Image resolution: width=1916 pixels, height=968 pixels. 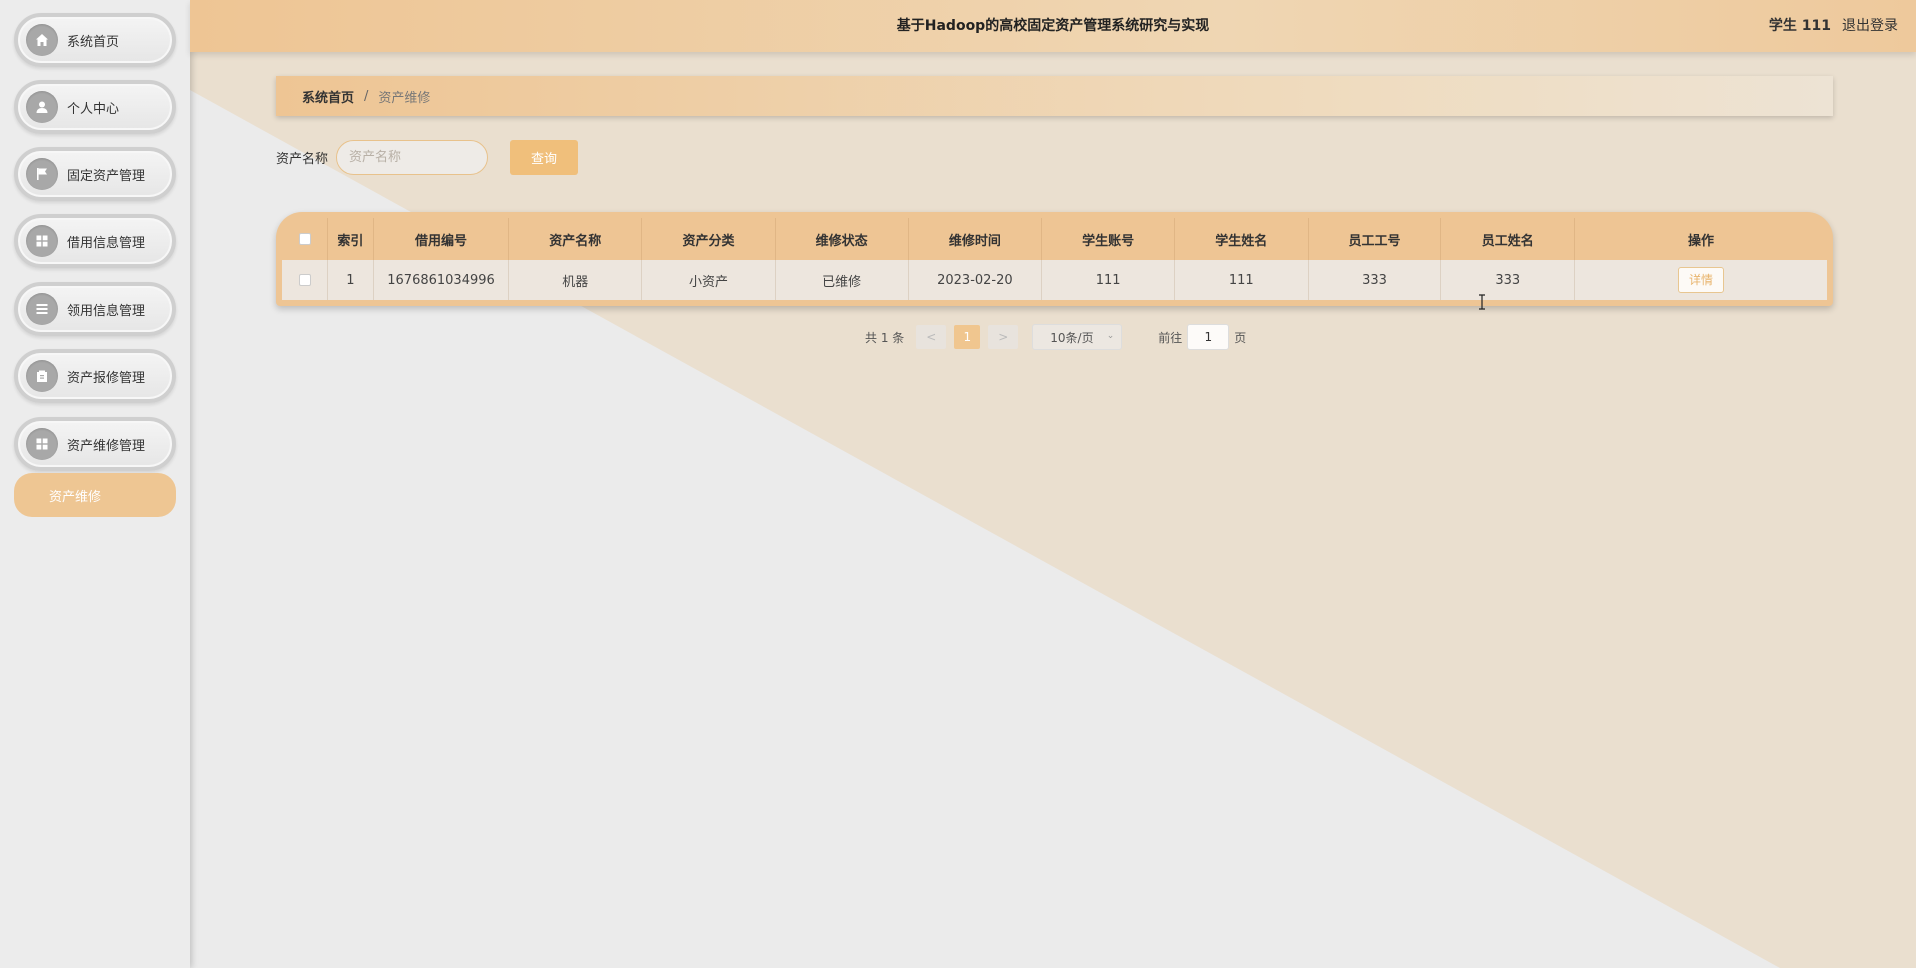 I want to click on sidebar-item-label: 领用信息管理, so click(x=106, y=311).